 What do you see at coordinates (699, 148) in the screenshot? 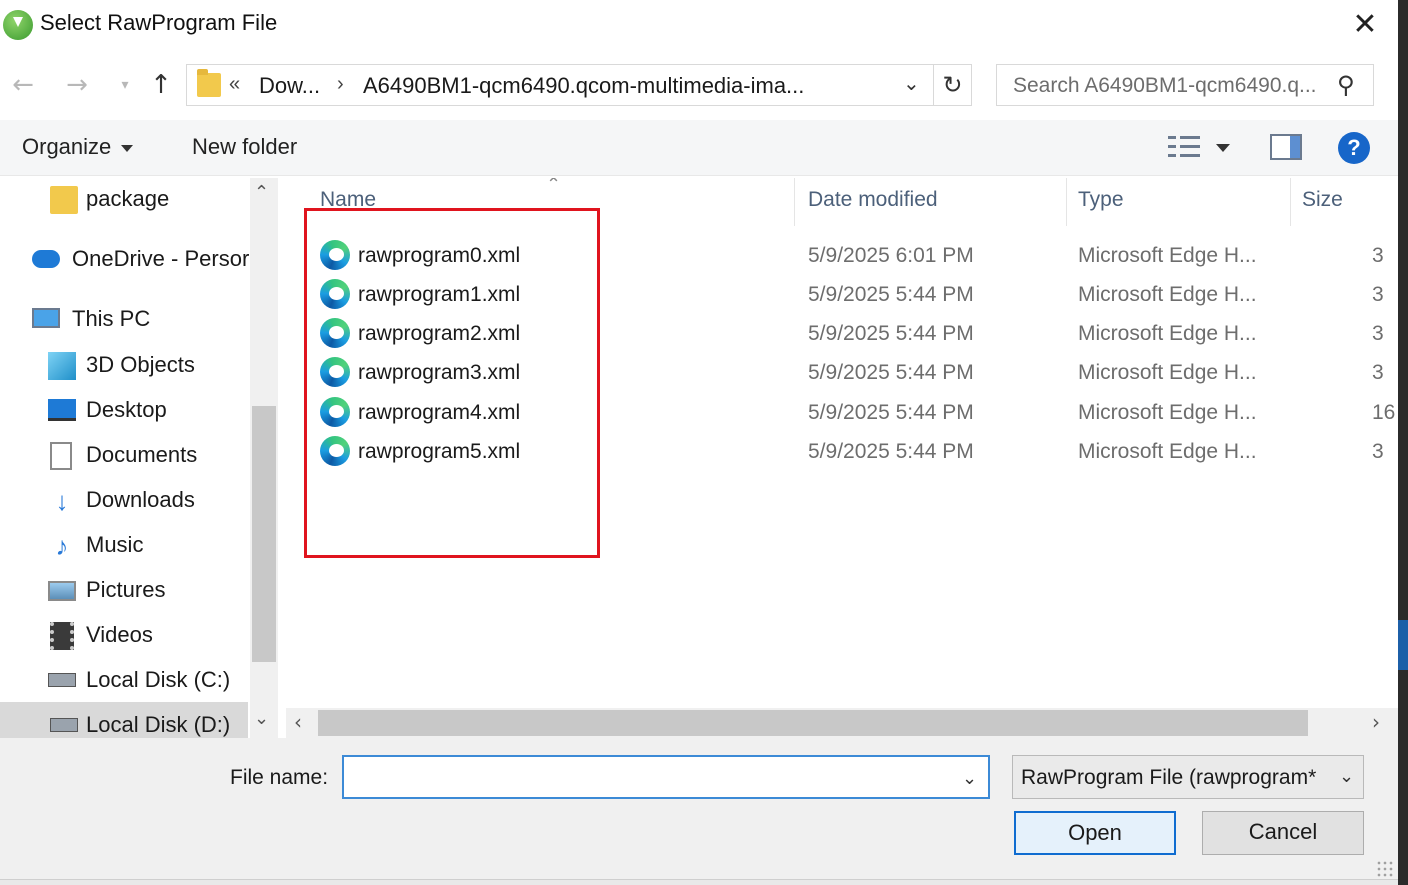
I see `command-toolbar: Organize New folder ?` at bounding box center [699, 148].